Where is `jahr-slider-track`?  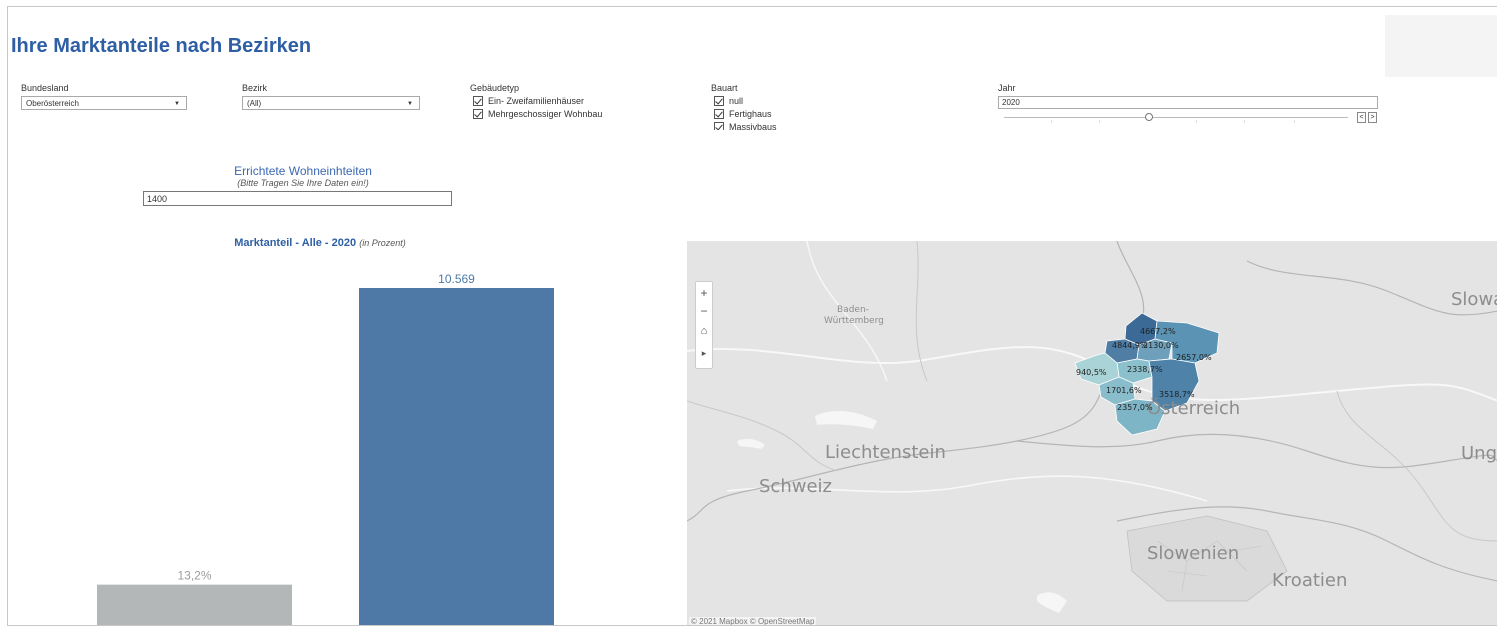
jahr-slider-track is located at coordinates (1176, 117).